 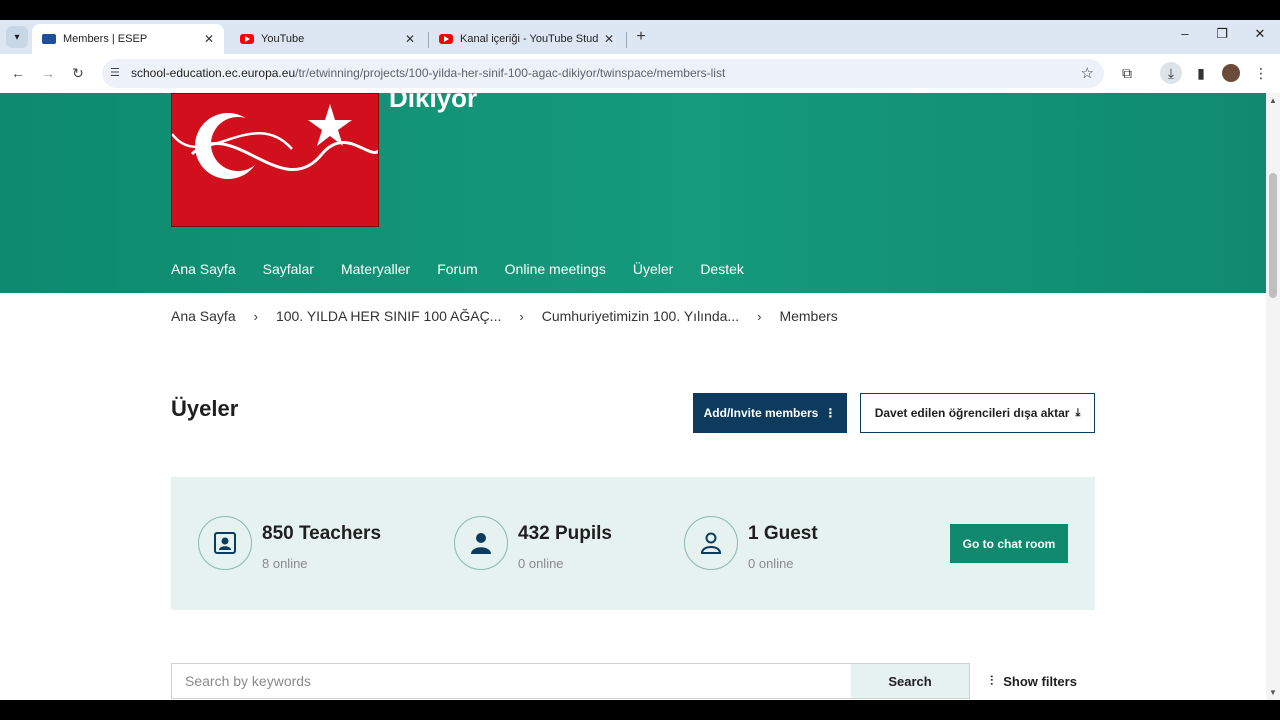 What do you see at coordinates (626, 40) in the screenshot?
I see `tab-divider` at bounding box center [626, 40].